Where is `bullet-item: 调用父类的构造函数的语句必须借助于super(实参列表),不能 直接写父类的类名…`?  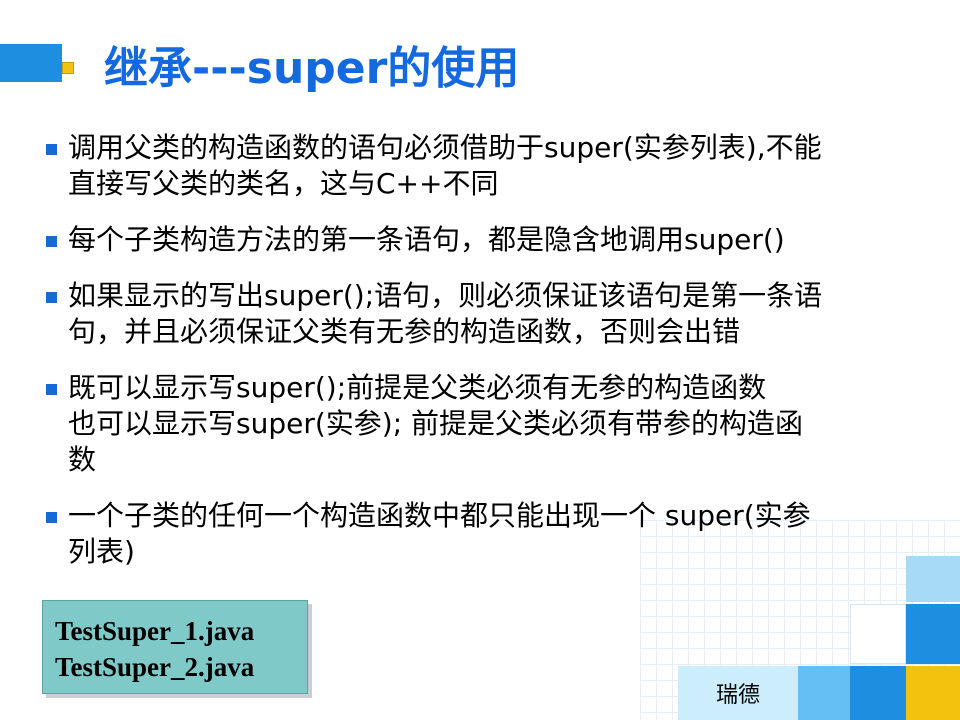
bullet-item: 调用父类的构造函数的语句必须借助于super(实参列表),不能 直接写父类的类名… is located at coordinates (486, 166).